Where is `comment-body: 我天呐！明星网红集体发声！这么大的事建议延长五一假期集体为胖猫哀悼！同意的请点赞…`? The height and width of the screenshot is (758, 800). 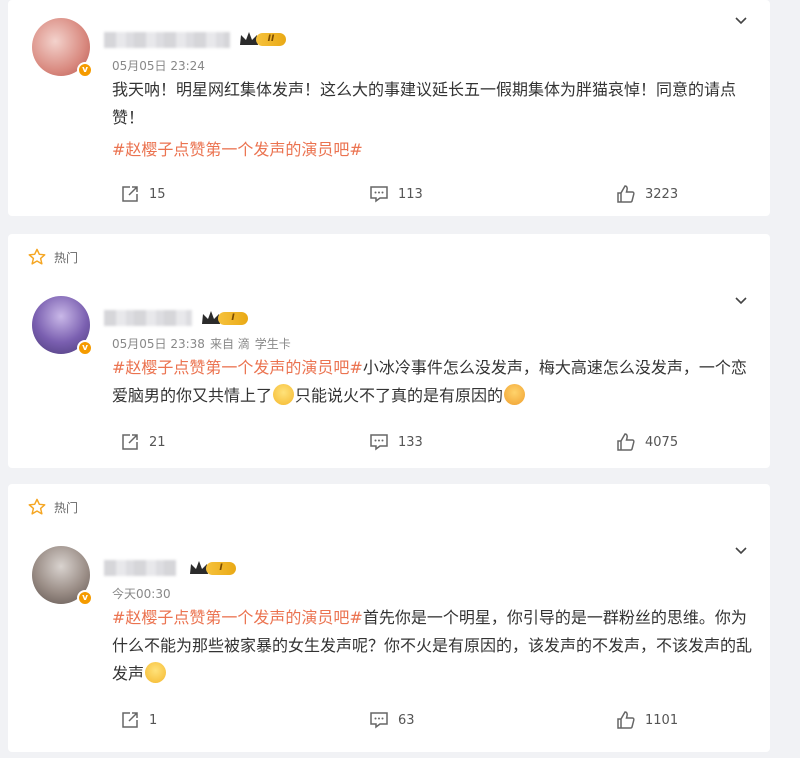
comment-body: 我天呐！明星网红集体发声！这么大的事建议延长五一假期集体为胖猫哀悼！同意的请点赞… is located at coordinates (437, 120).